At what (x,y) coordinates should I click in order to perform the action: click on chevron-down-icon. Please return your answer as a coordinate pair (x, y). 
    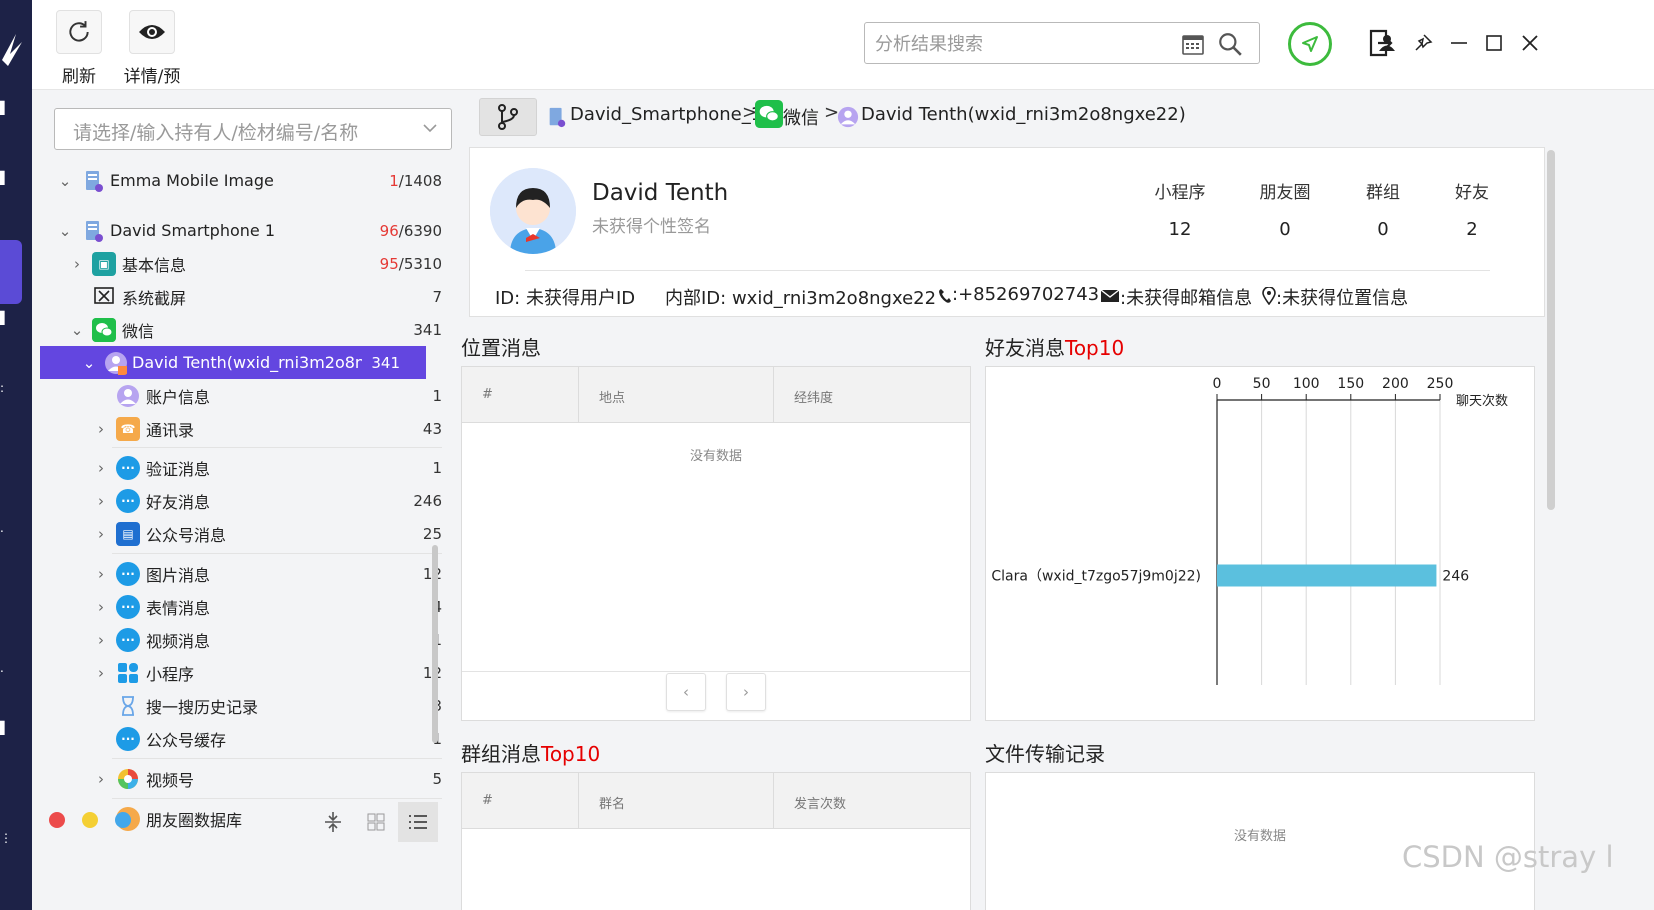
    Looking at the image, I should click on (430, 128).